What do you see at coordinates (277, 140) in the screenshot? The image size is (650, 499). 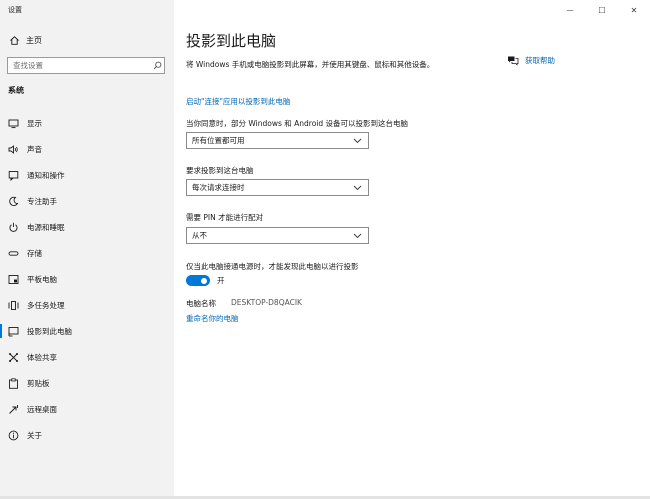 I see `availability-dropdown: 所有位置都可用` at bounding box center [277, 140].